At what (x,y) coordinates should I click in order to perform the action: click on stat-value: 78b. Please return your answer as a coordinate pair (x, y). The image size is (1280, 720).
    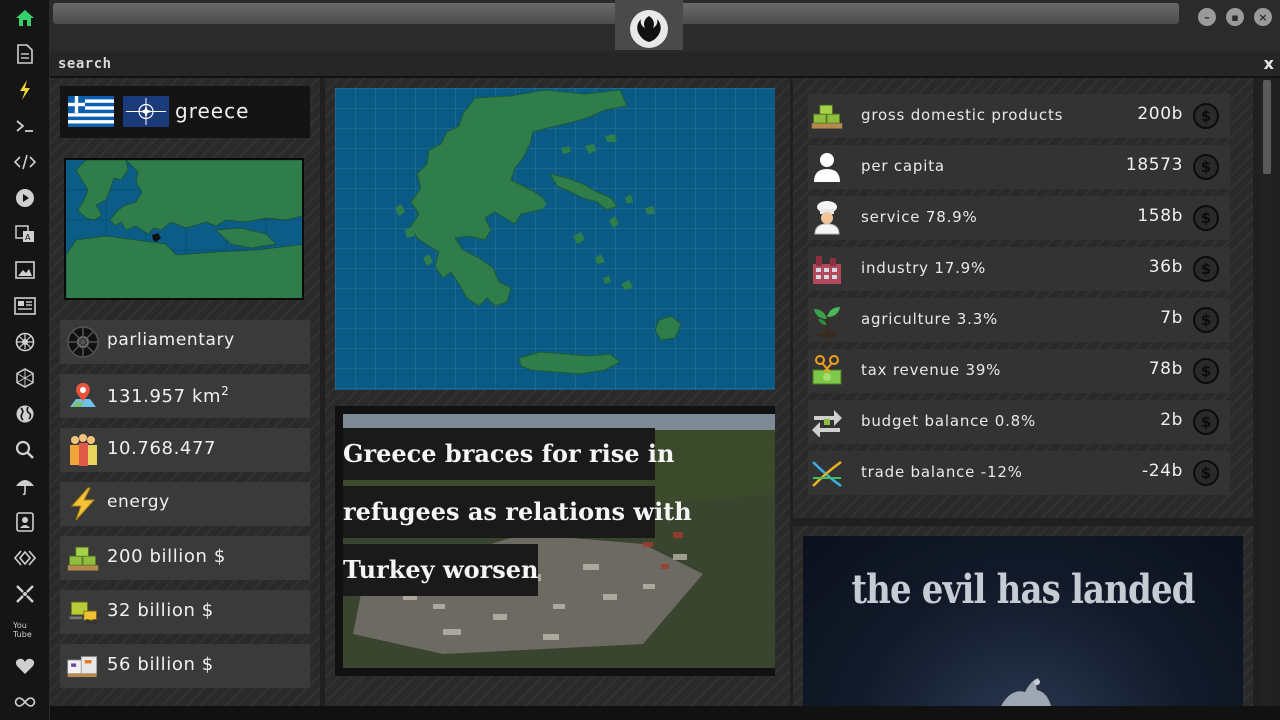
    Looking at the image, I should click on (1165, 369).